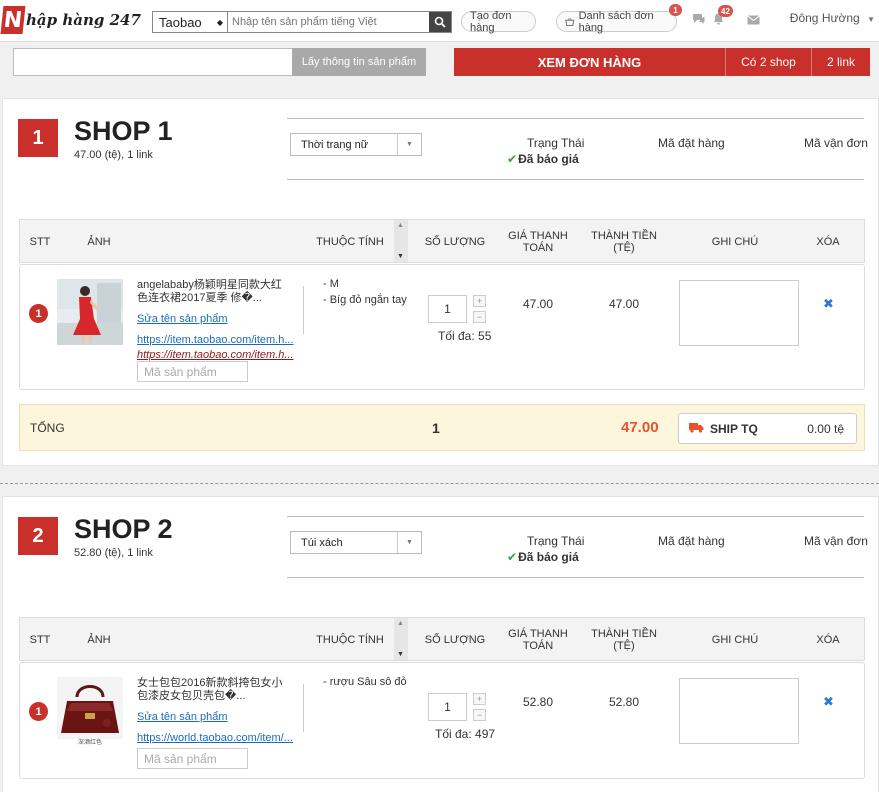  Describe the element at coordinates (38, 138) in the screenshot. I see `shop-number: 1` at that location.